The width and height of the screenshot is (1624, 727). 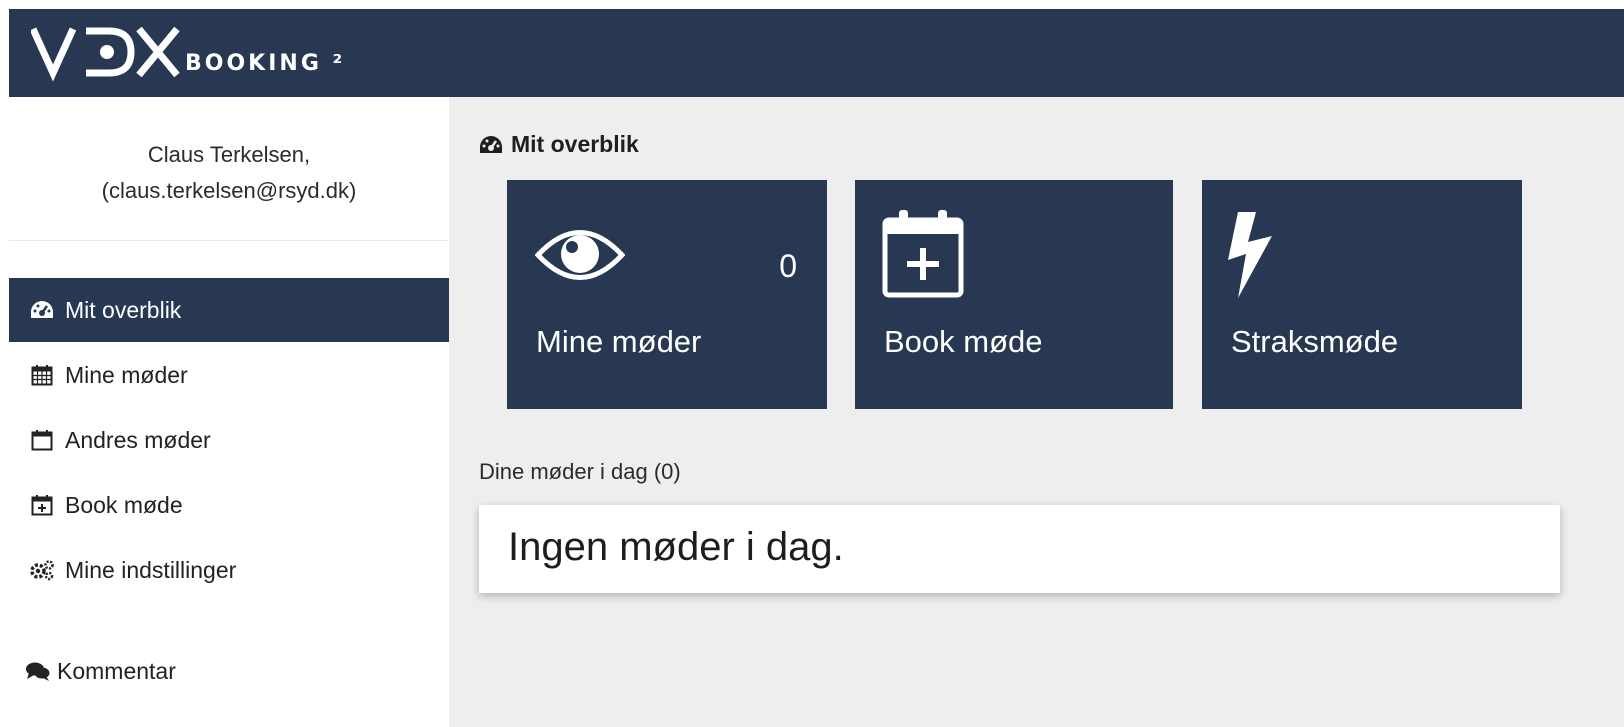 I want to click on sidebar-divider, so click(x=229, y=240).